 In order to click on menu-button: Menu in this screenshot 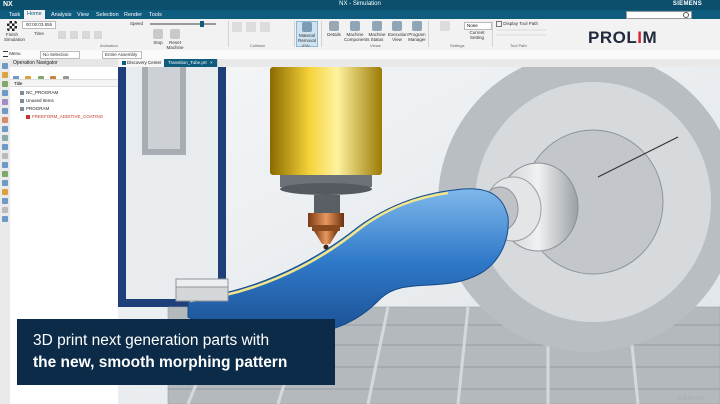, I will do `click(12, 54)`.